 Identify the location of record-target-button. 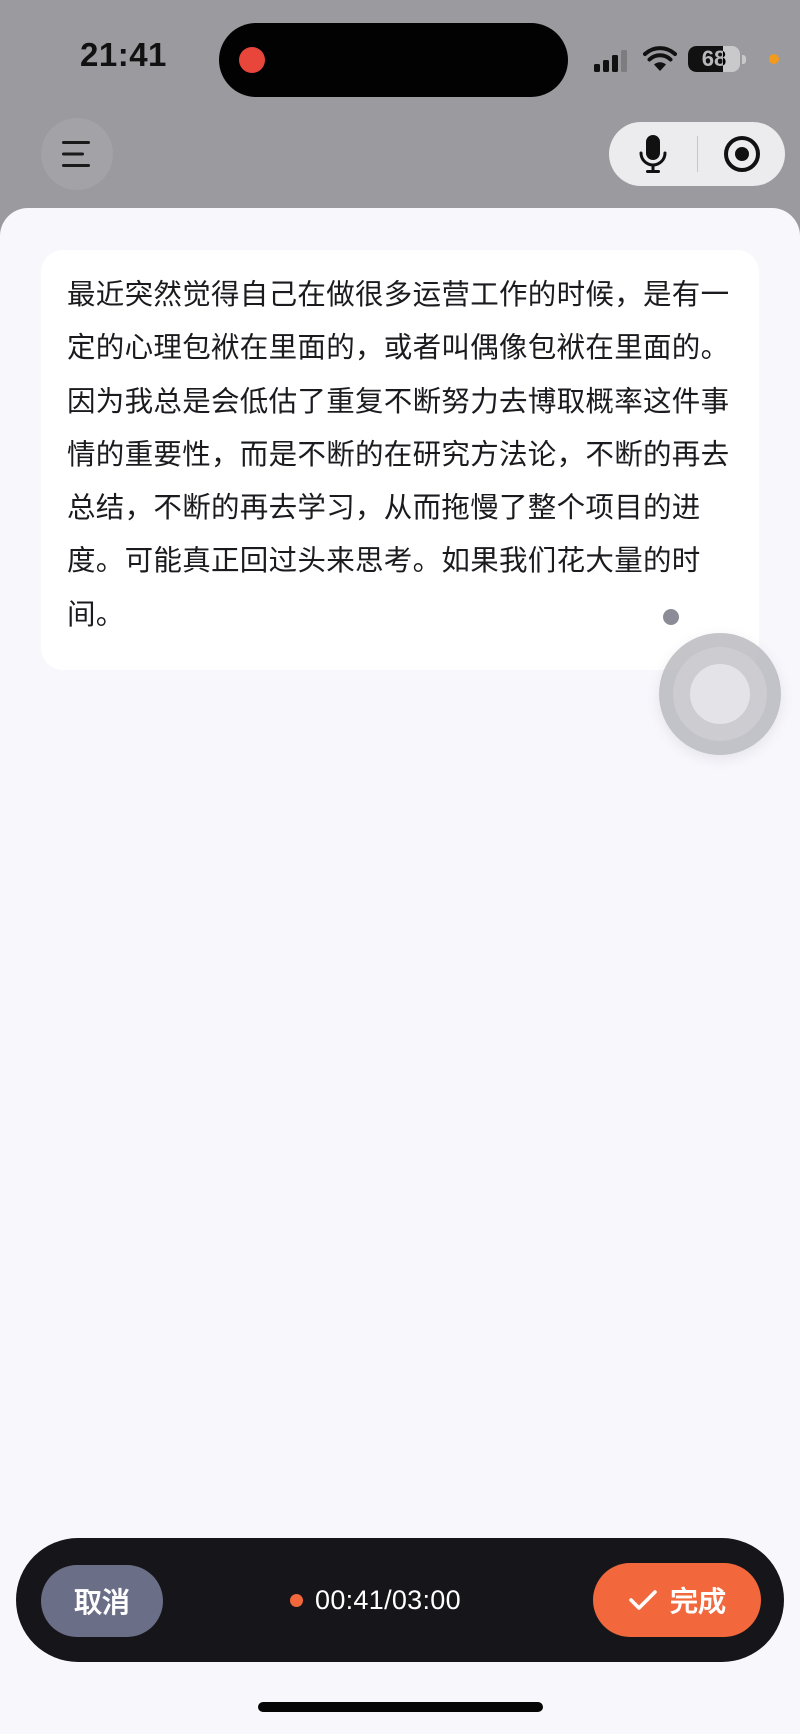
(741, 154).